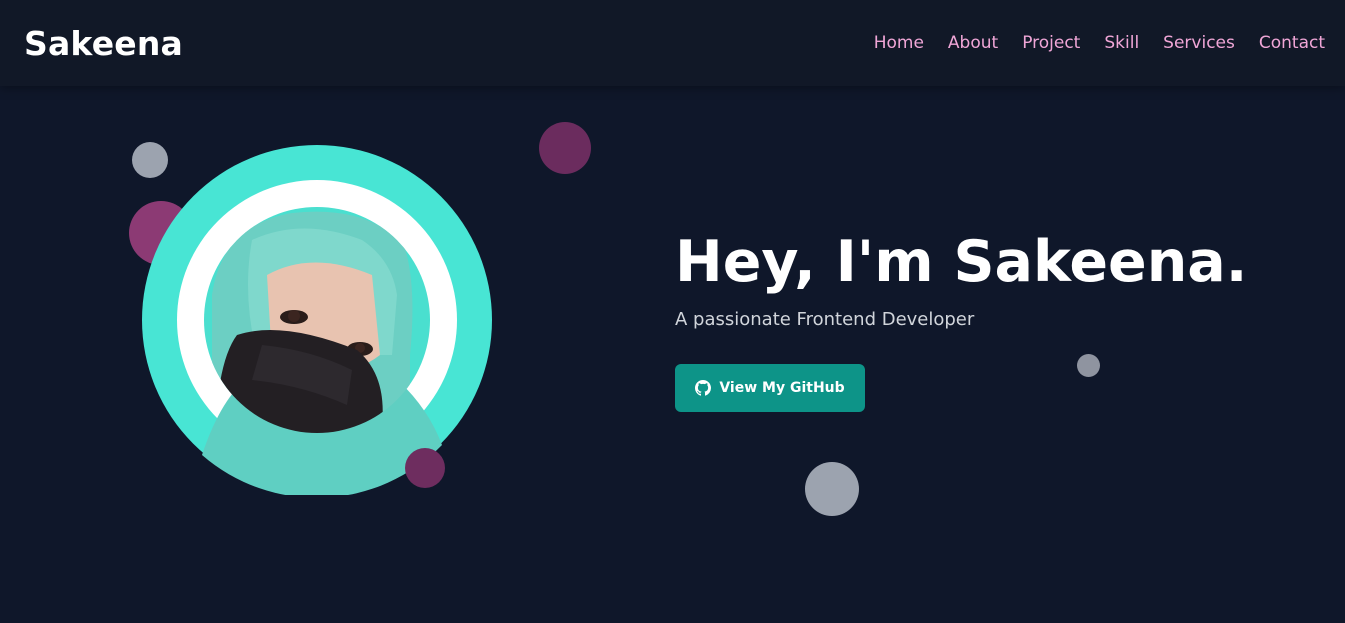  Describe the element at coordinates (322, 353) in the screenshot. I see `profile-photo` at that location.